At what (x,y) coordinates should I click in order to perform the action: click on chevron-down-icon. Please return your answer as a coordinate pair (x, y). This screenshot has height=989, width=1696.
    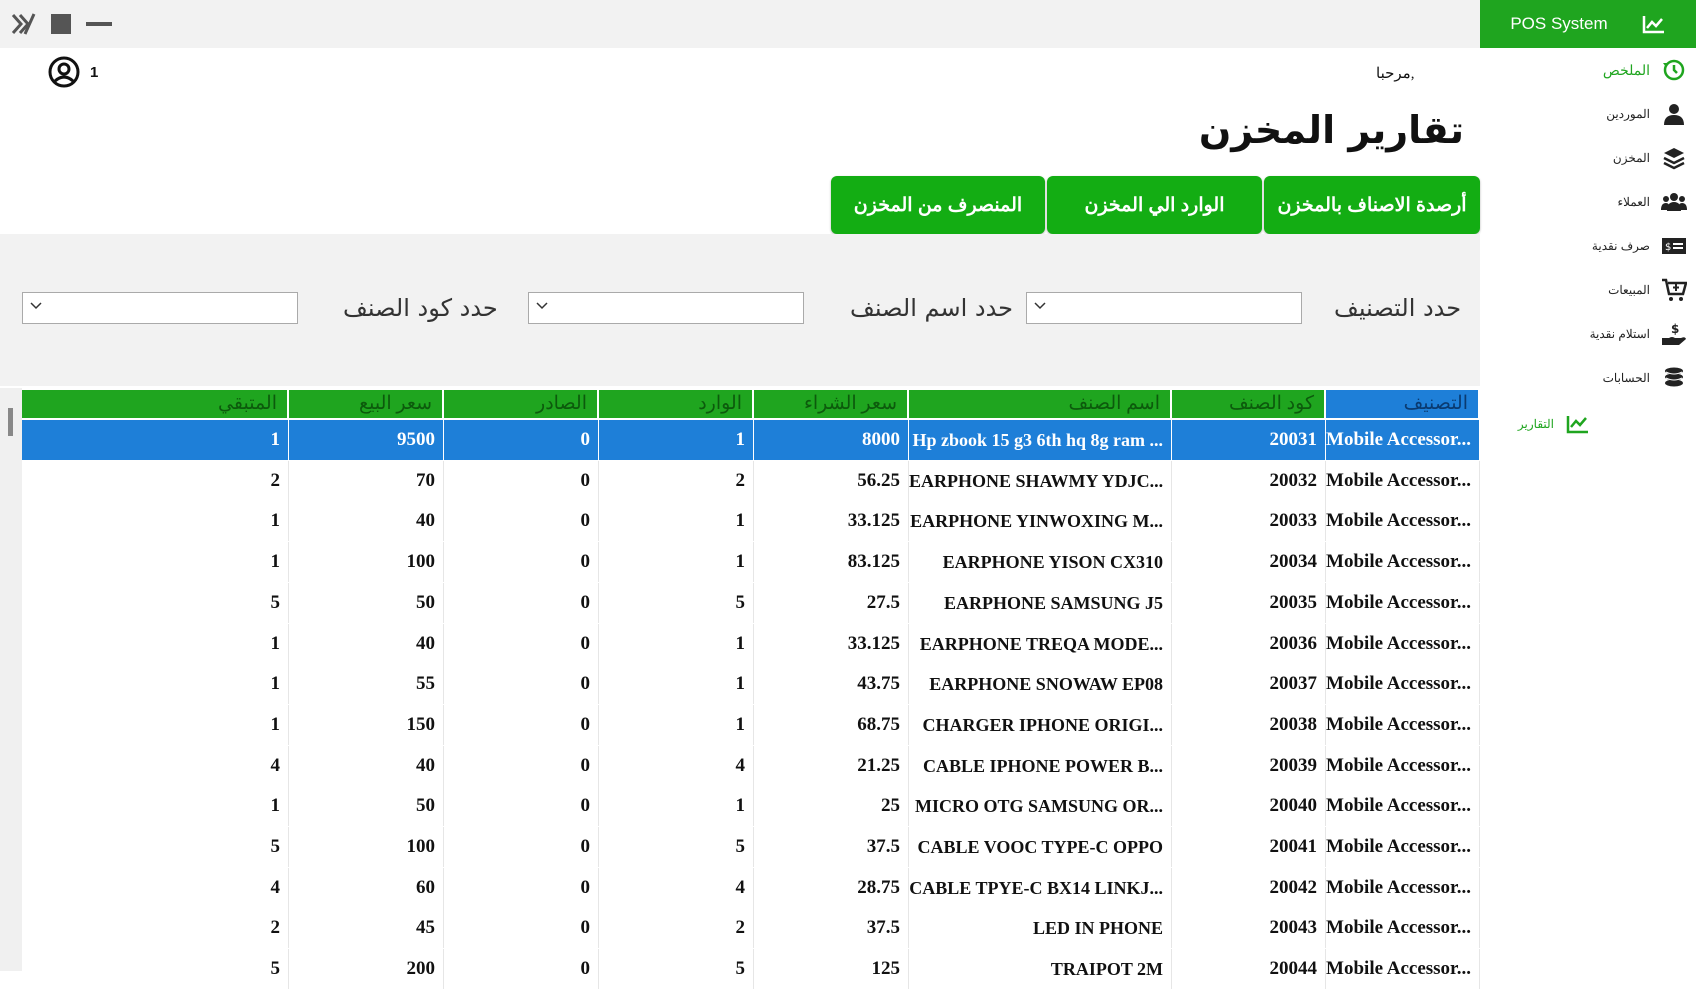
    Looking at the image, I should click on (542, 306).